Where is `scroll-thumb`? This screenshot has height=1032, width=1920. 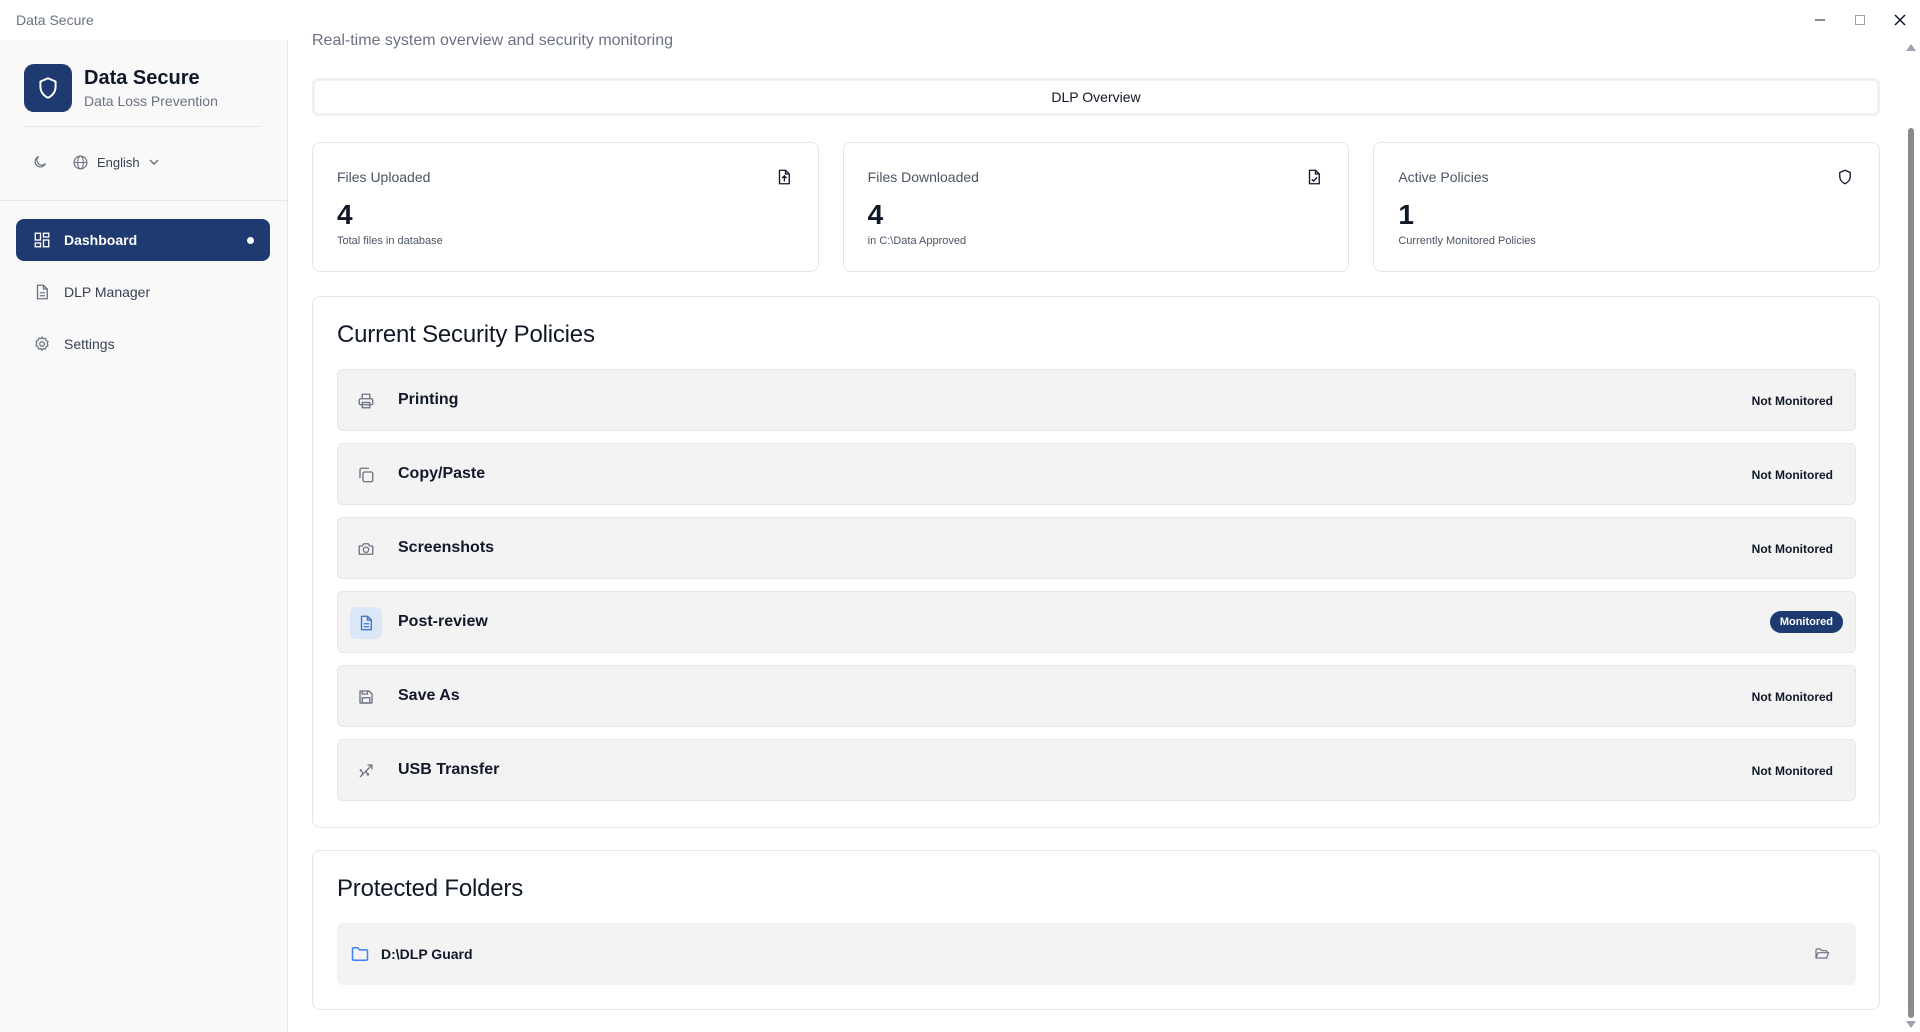
scroll-thumb is located at coordinates (1911, 573).